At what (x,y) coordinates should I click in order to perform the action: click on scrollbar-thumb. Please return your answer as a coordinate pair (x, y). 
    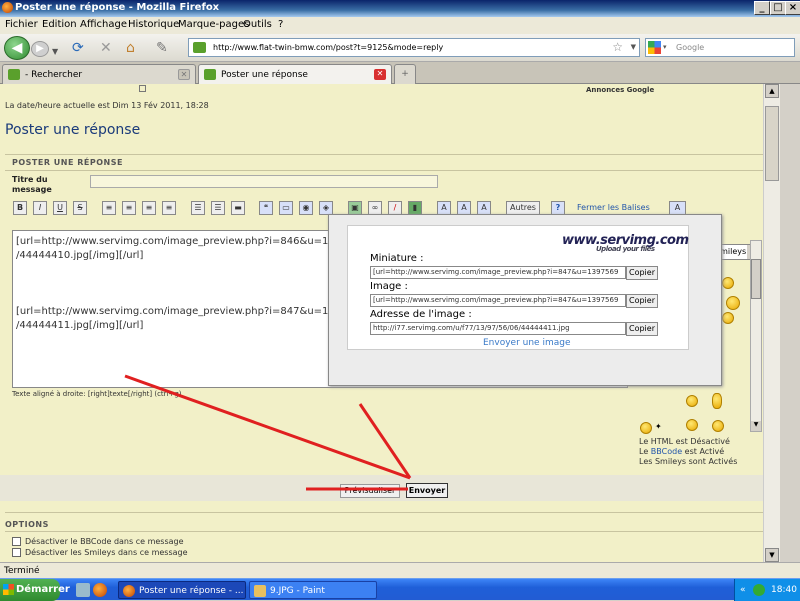
    Looking at the image, I should click on (772, 143).